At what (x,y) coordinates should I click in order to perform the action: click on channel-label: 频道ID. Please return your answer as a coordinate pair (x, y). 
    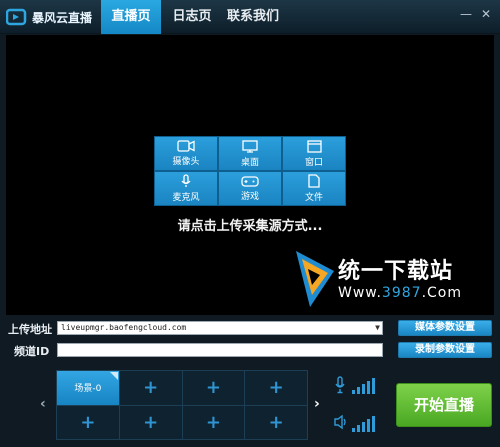
    Looking at the image, I should click on (32, 351).